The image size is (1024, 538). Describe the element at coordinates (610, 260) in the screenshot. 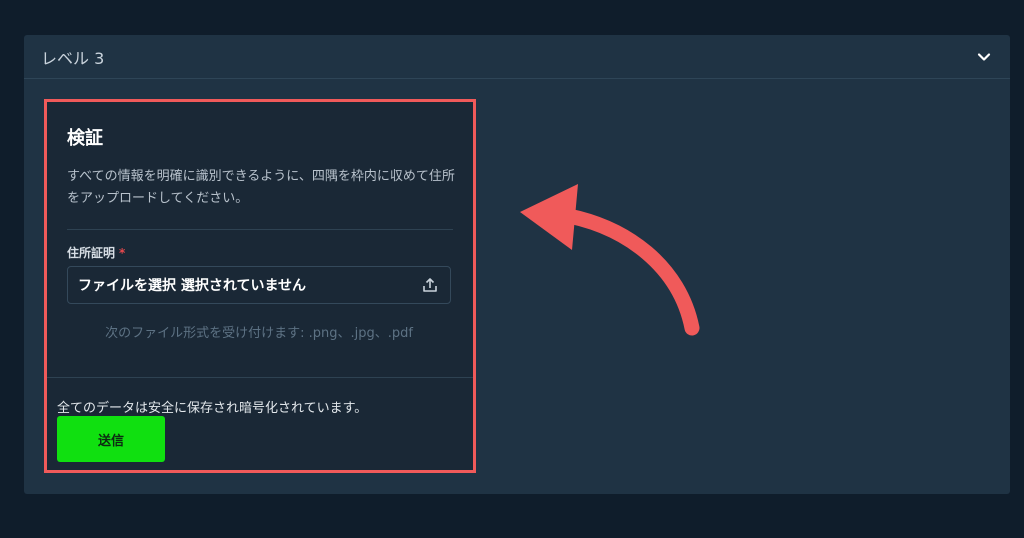

I see `curved-arrow-icon` at that location.